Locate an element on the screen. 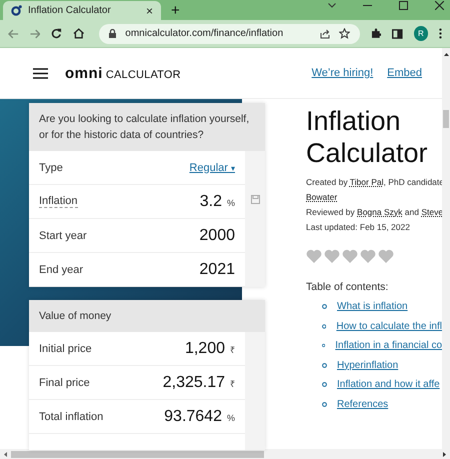 The image size is (450, 459). credit-text: and is located at coordinates (412, 212).